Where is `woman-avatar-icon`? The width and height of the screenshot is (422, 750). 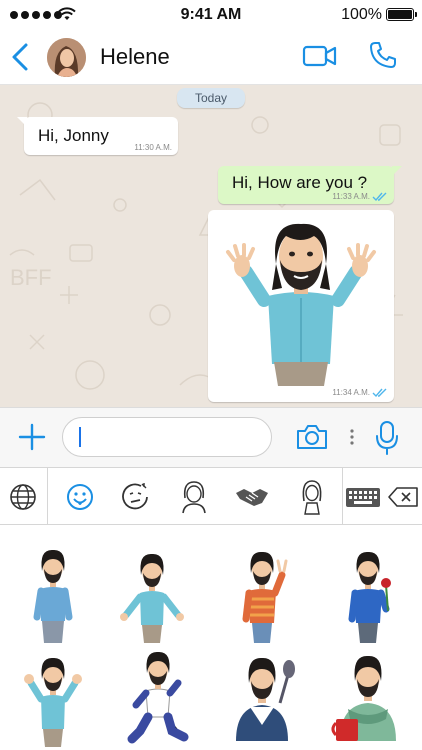
woman-avatar-icon is located at coordinates (194, 496).